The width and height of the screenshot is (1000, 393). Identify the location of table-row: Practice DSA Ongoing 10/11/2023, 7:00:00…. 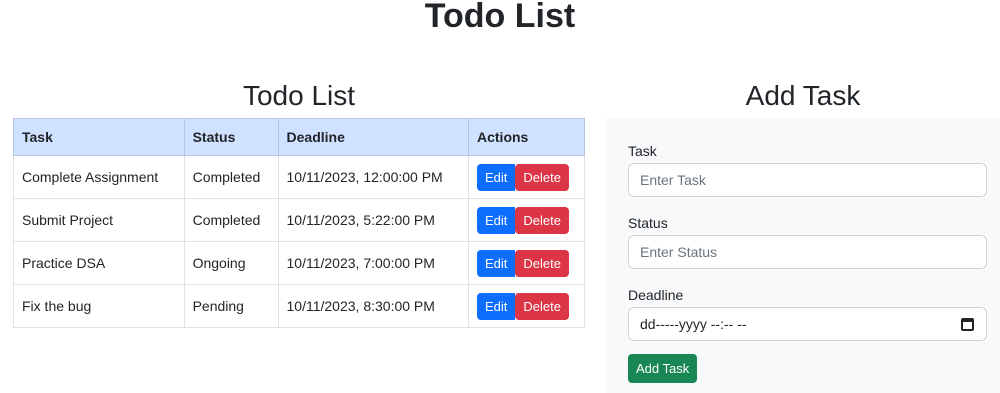
(299, 263).